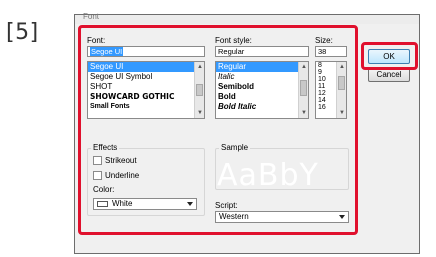 Image resolution: width=436 pixels, height=257 pixels. I want to click on ok-button: OK, so click(389, 56).